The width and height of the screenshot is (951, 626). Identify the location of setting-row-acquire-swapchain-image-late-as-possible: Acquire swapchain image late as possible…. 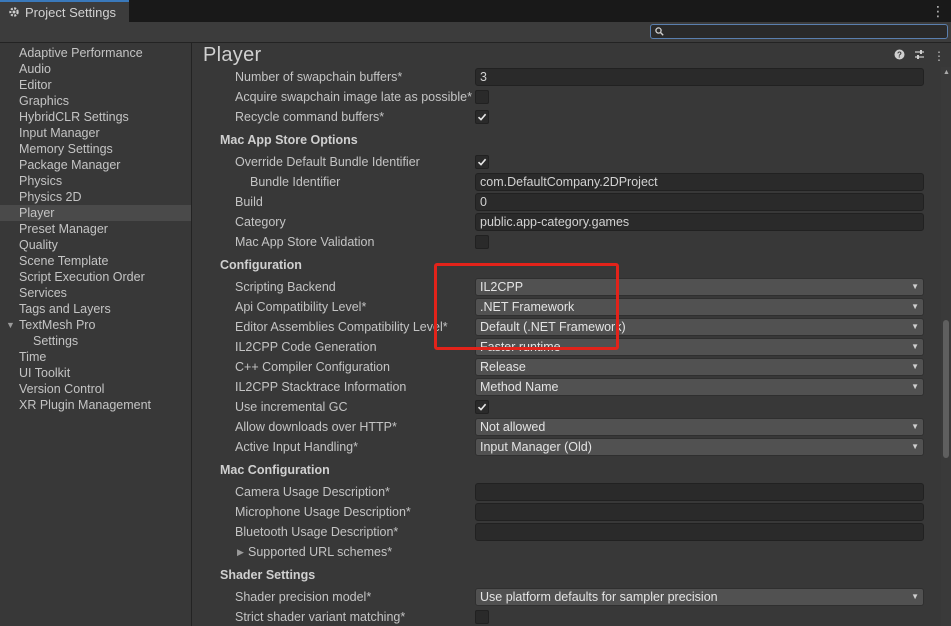
(565, 97).